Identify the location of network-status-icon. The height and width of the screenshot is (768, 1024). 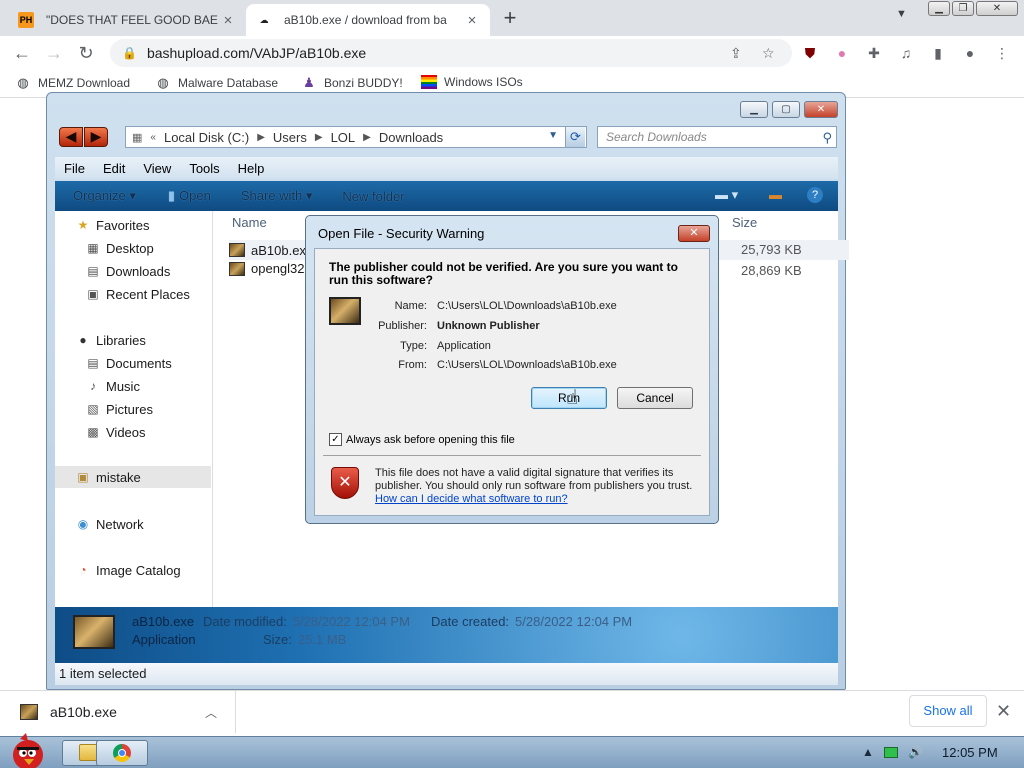
(891, 752).